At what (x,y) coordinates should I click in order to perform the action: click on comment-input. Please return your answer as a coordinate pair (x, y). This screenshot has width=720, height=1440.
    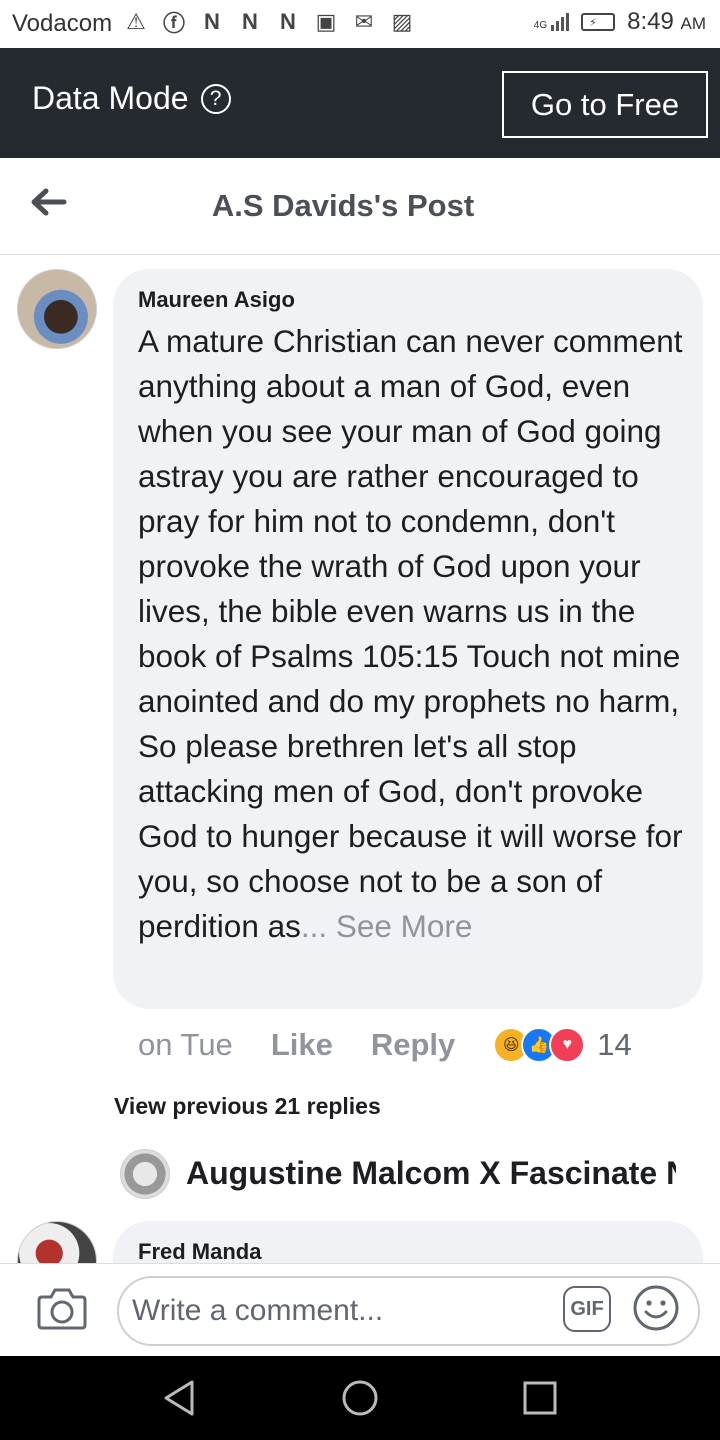
    Looking at the image, I should click on (408, 1311).